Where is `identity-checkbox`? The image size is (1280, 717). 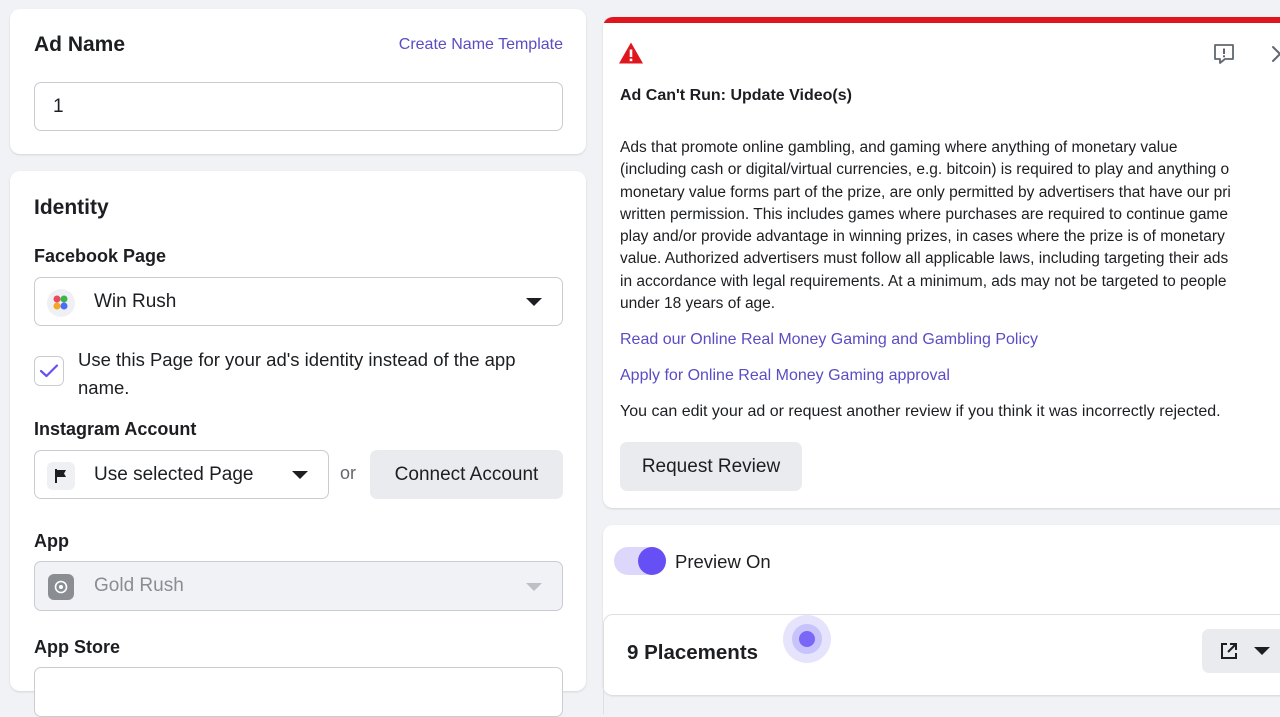 identity-checkbox is located at coordinates (49, 371).